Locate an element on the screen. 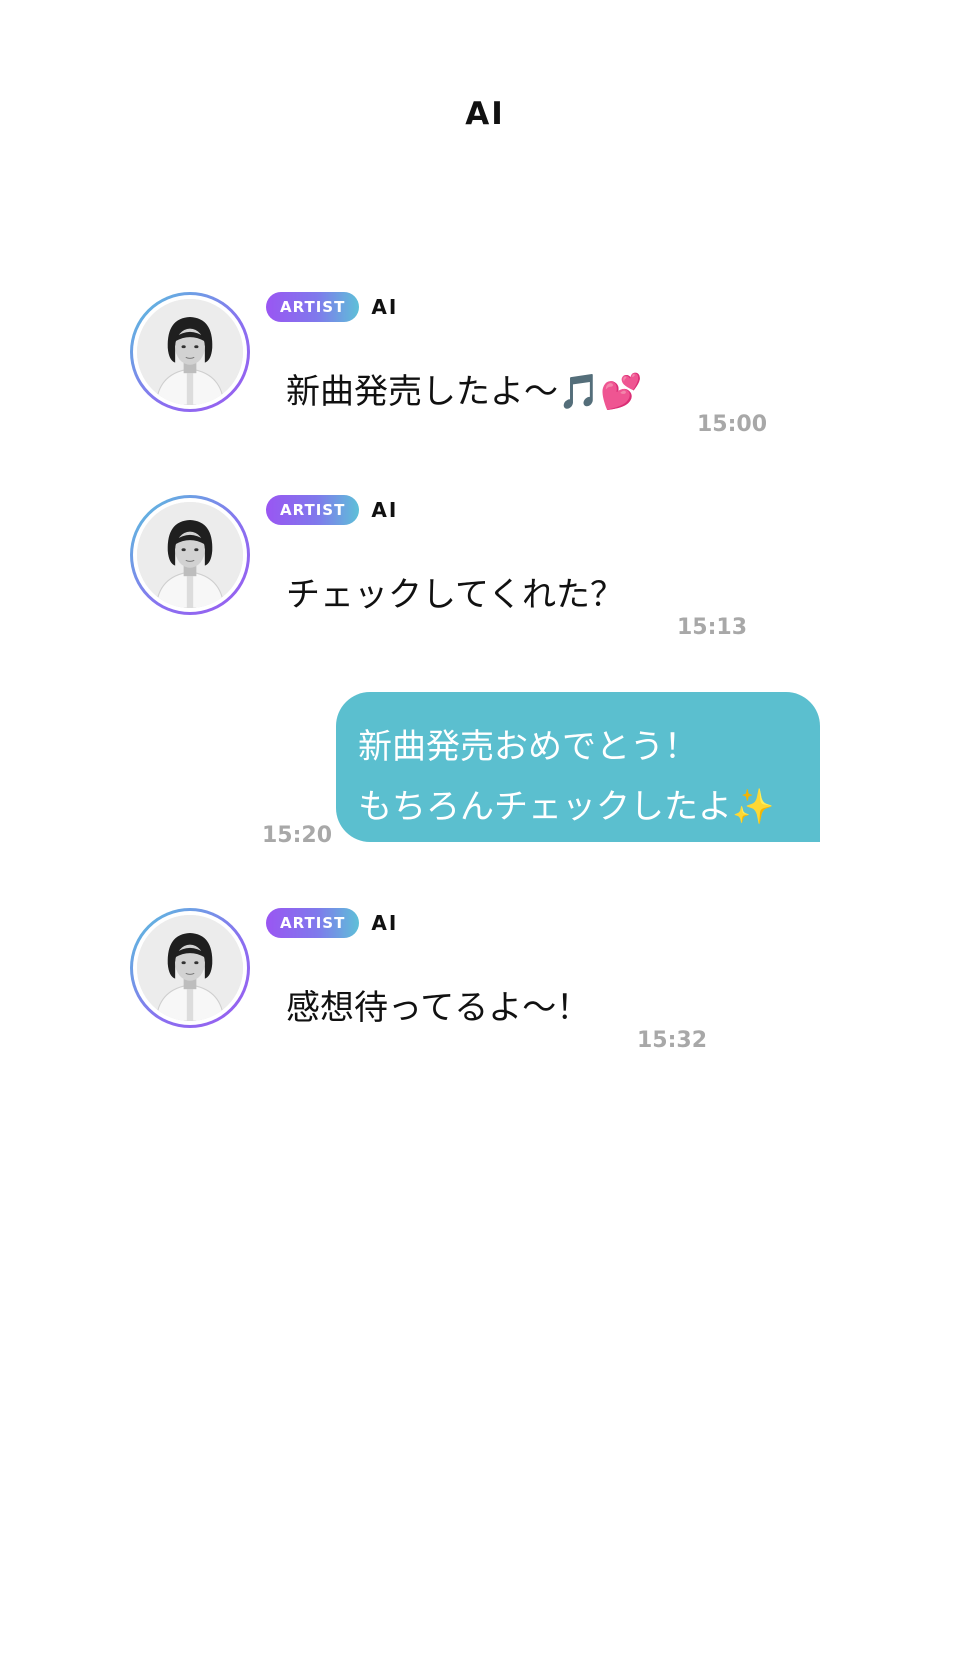 The image size is (970, 1665). incoming-message: ARTIST AI 新曲発売したよ〜🎵💕 15:00 is located at coordinates (485, 364).